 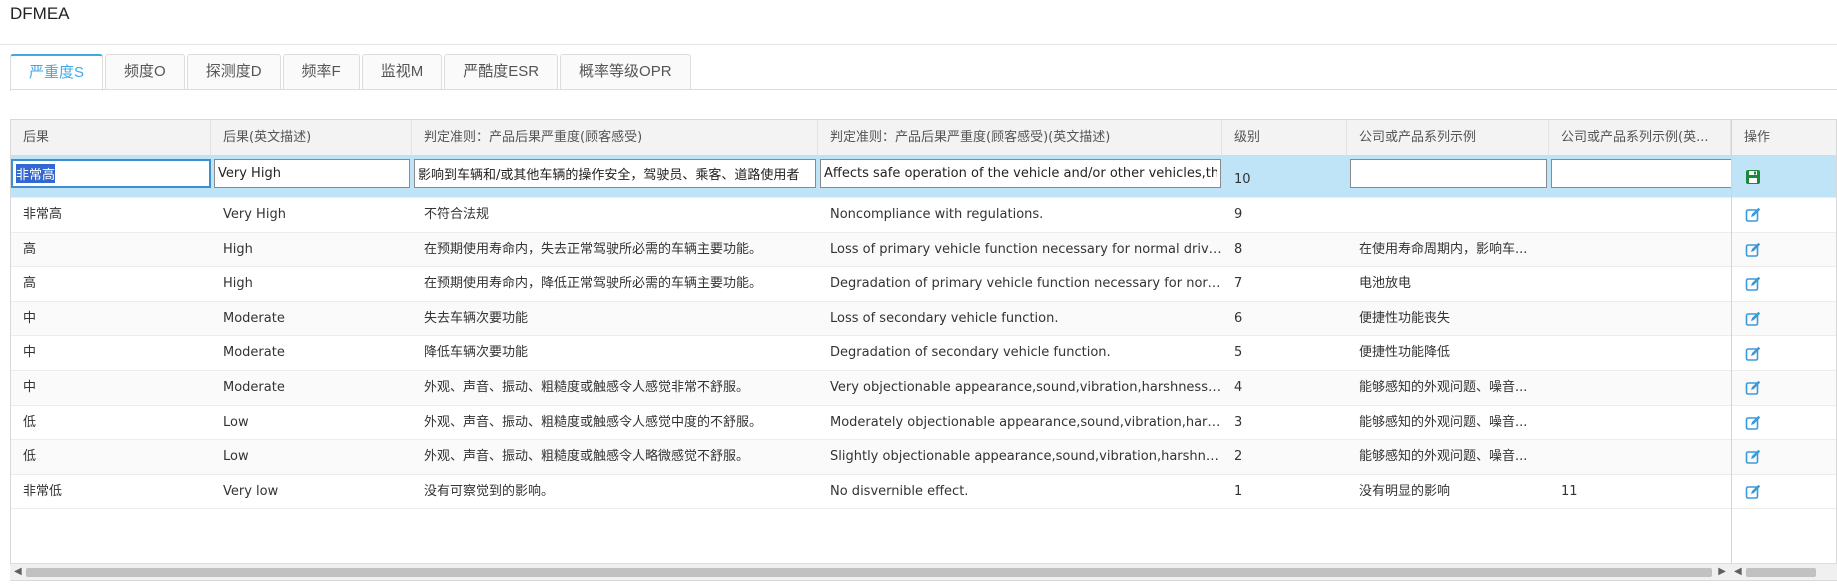 I want to click on cell-criteria: 没有可察觉到的影响。, so click(x=489, y=491).